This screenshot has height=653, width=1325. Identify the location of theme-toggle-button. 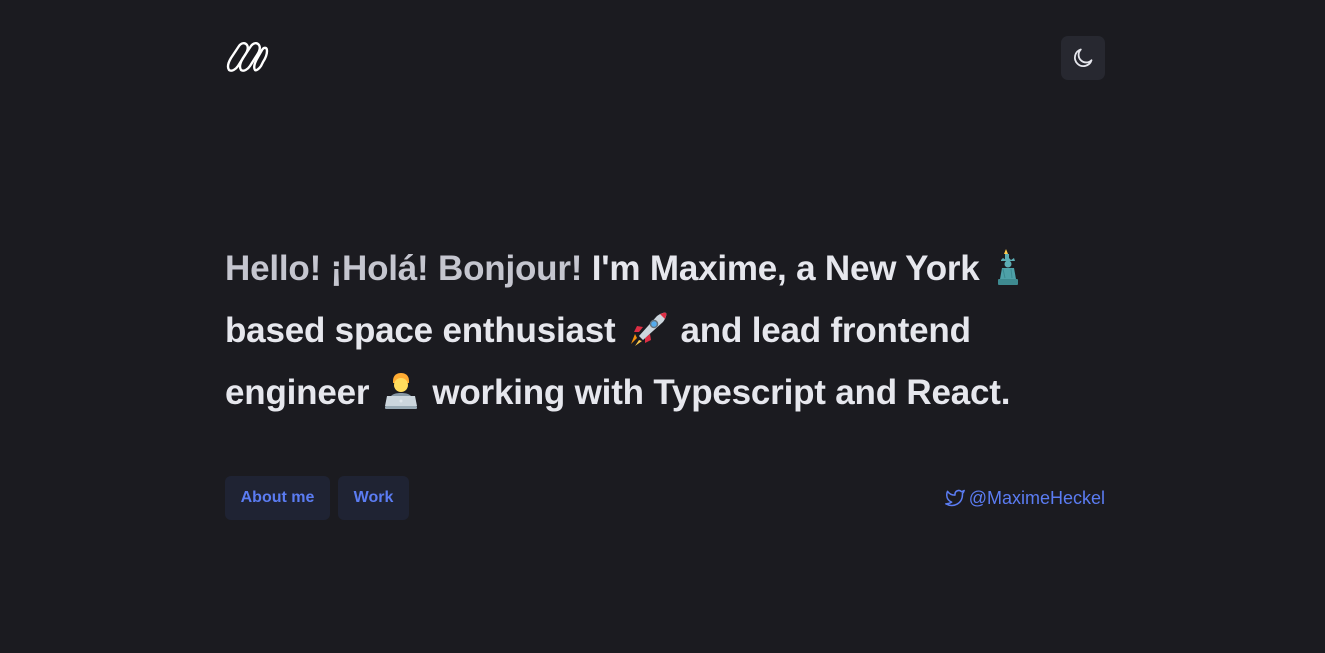
(1083, 58).